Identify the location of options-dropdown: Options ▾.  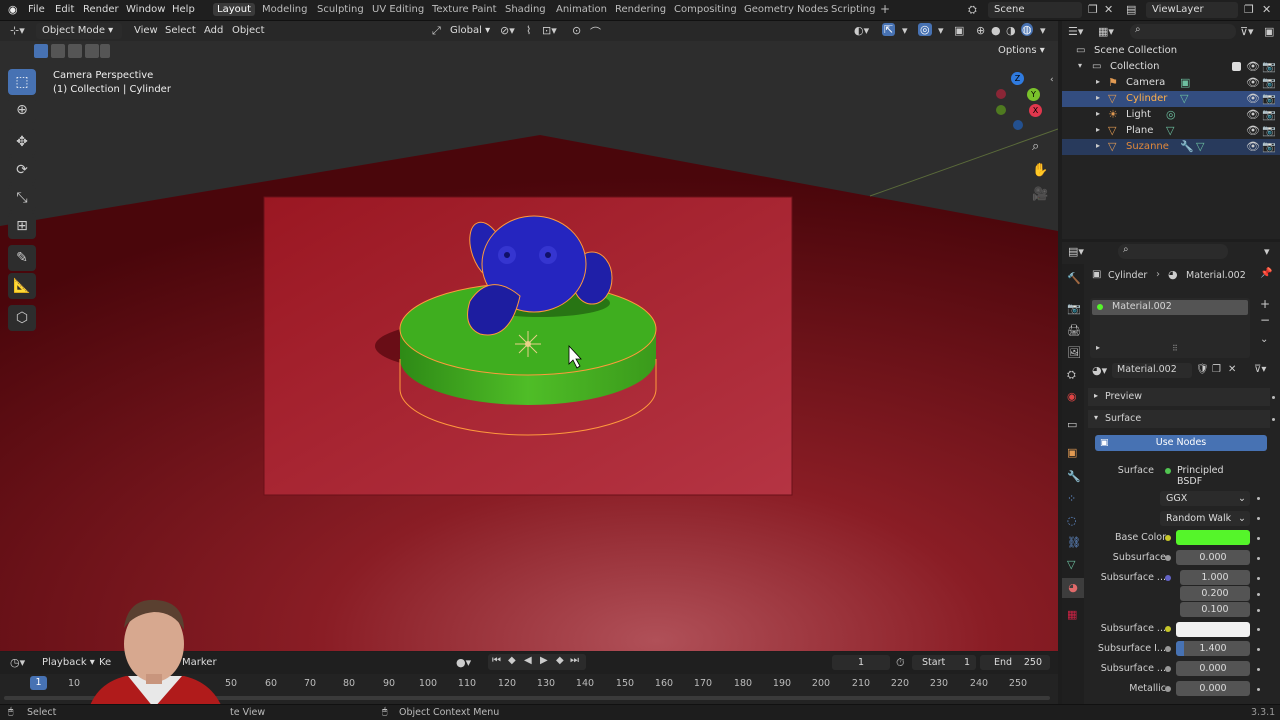
(1021, 50).